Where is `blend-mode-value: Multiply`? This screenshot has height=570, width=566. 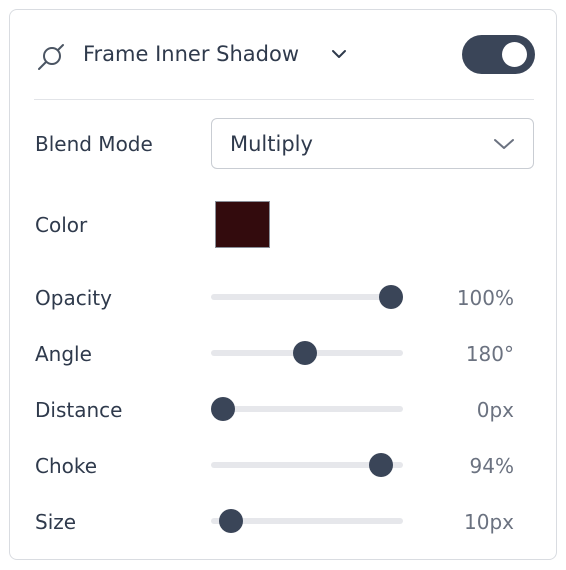 blend-mode-value: Multiply is located at coordinates (271, 144).